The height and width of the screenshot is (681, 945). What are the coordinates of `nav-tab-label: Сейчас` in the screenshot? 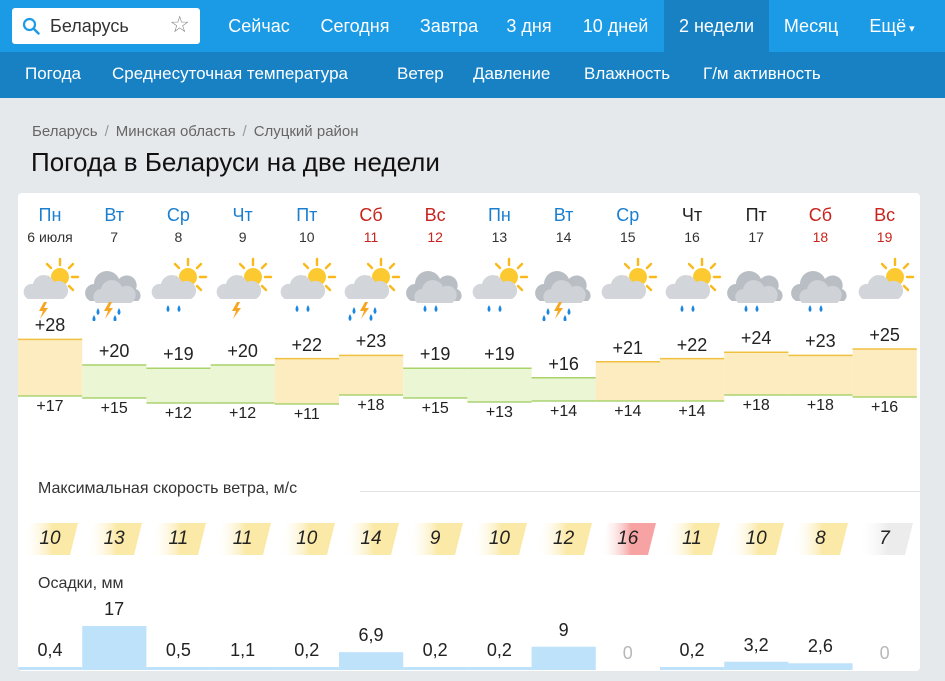 It's located at (259, 26).